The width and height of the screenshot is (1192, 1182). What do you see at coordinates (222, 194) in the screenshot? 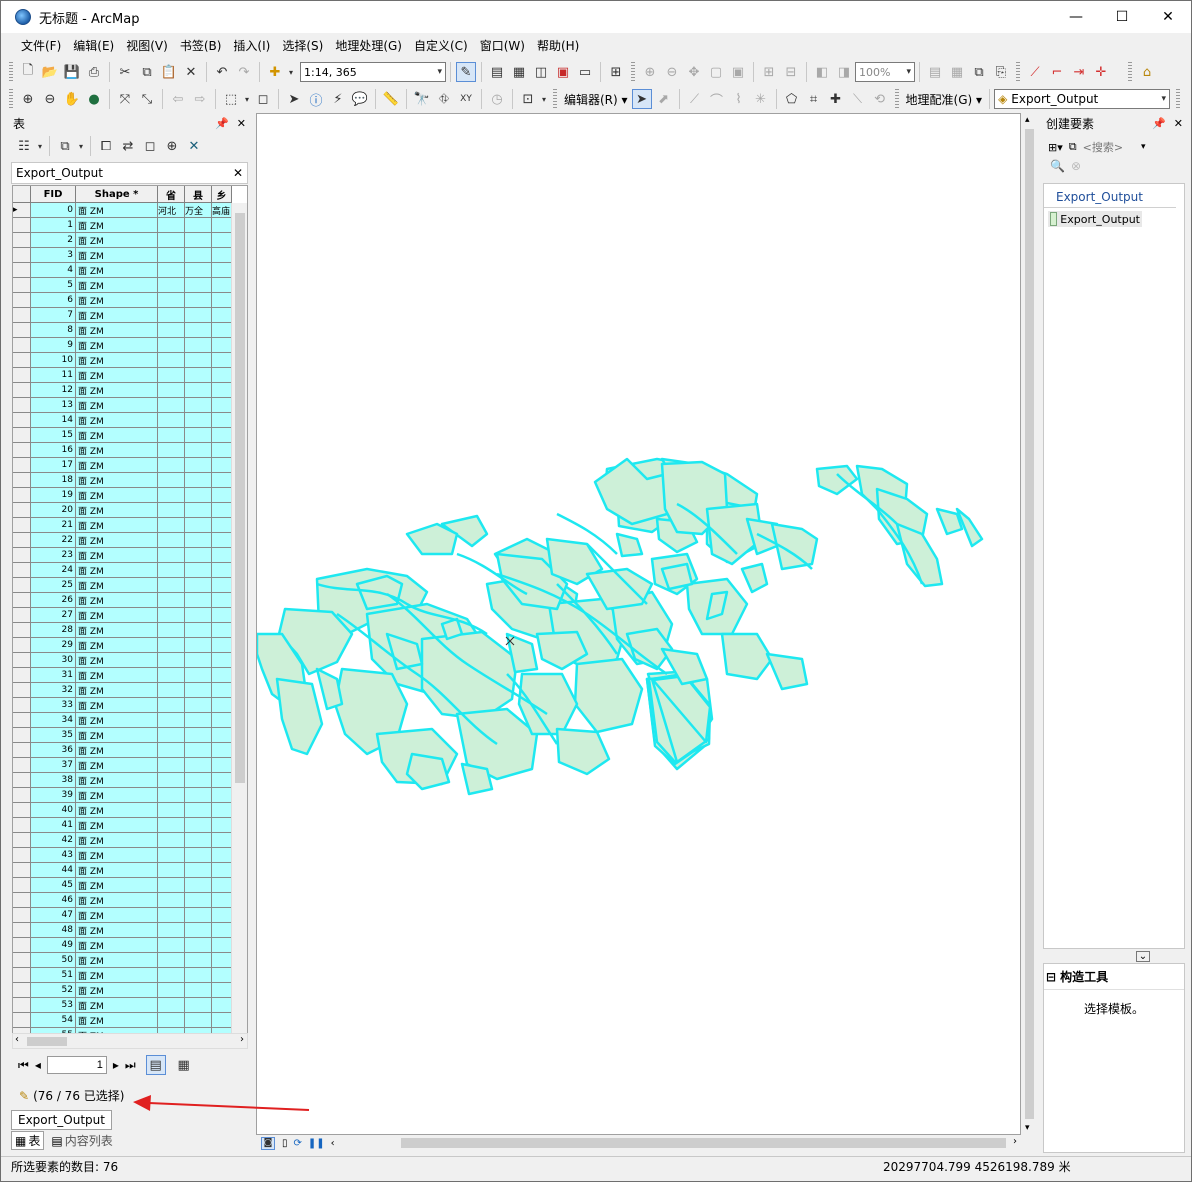
I see `column-header-xiang: 乡` at bounding box center [222, 194].